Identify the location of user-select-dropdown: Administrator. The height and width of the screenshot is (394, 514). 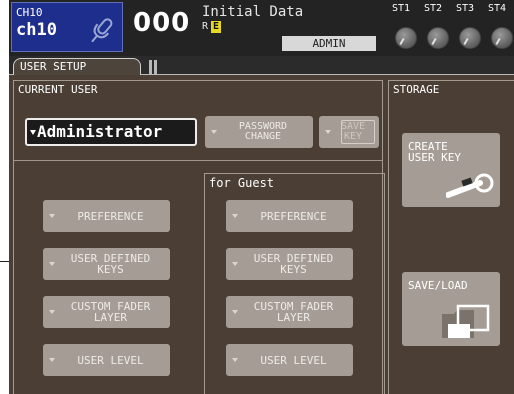
(111, 132).